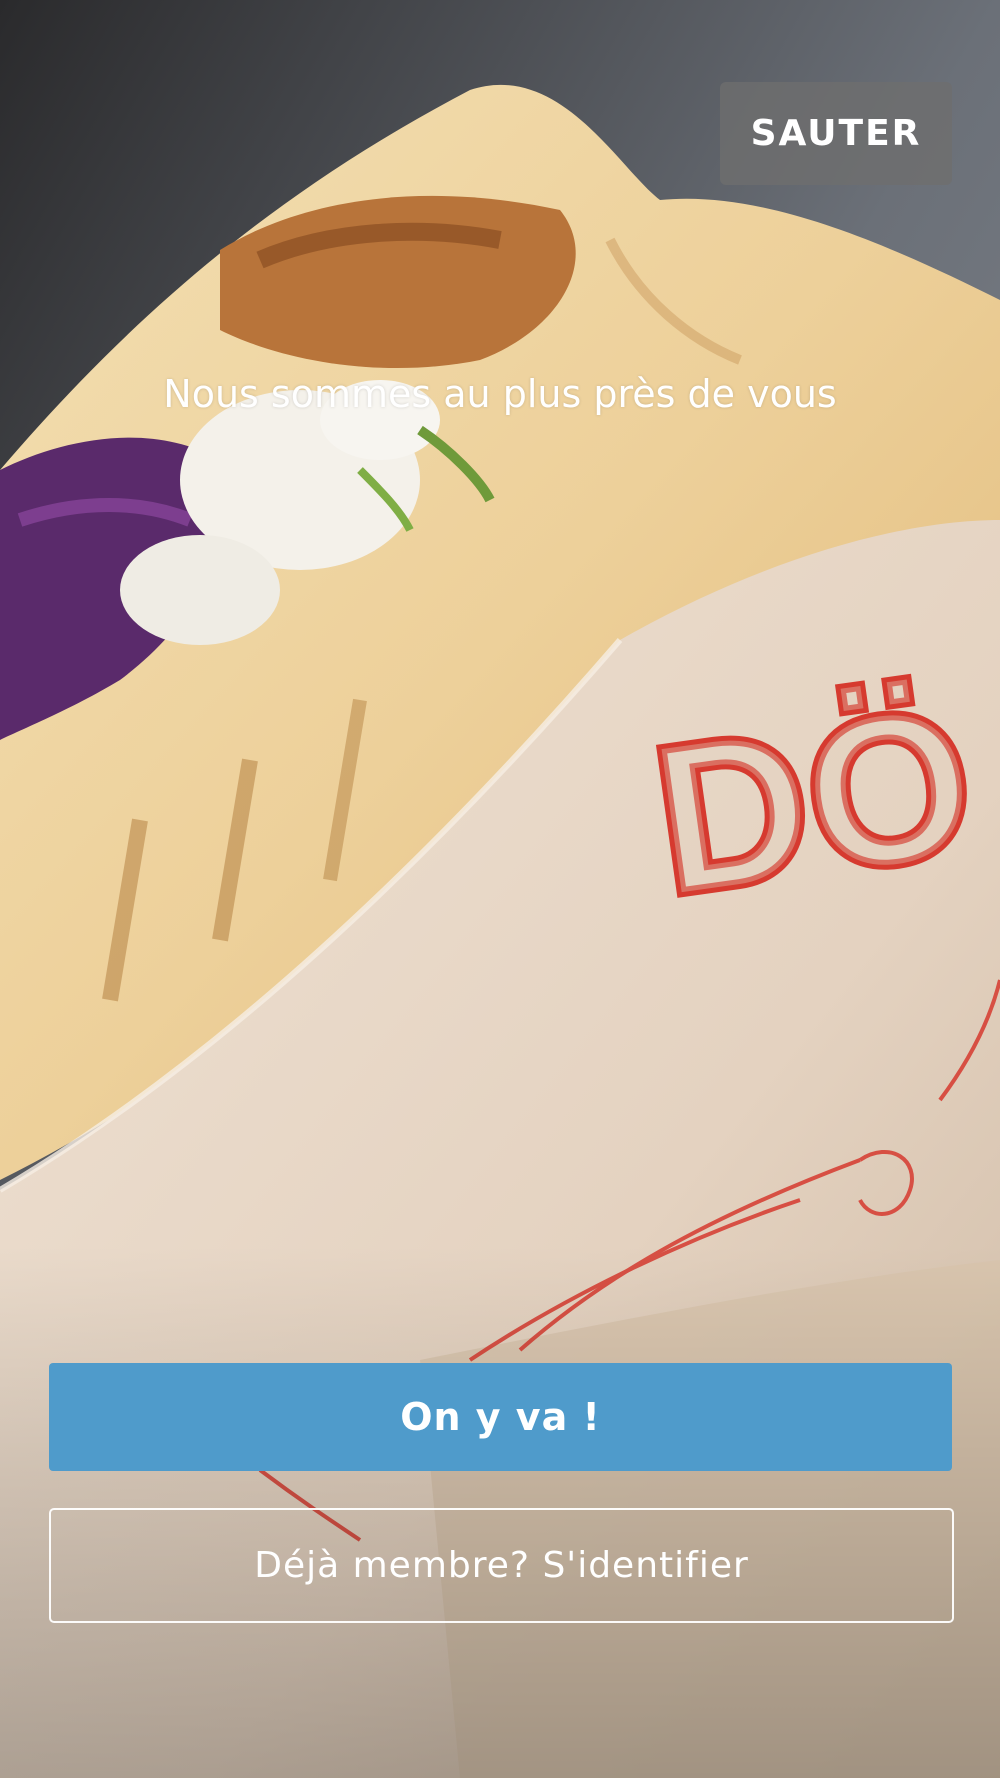  Describe the element at coordinates (836, 133) in the screenshot. I see `skip-button: SAUTER` at that location.